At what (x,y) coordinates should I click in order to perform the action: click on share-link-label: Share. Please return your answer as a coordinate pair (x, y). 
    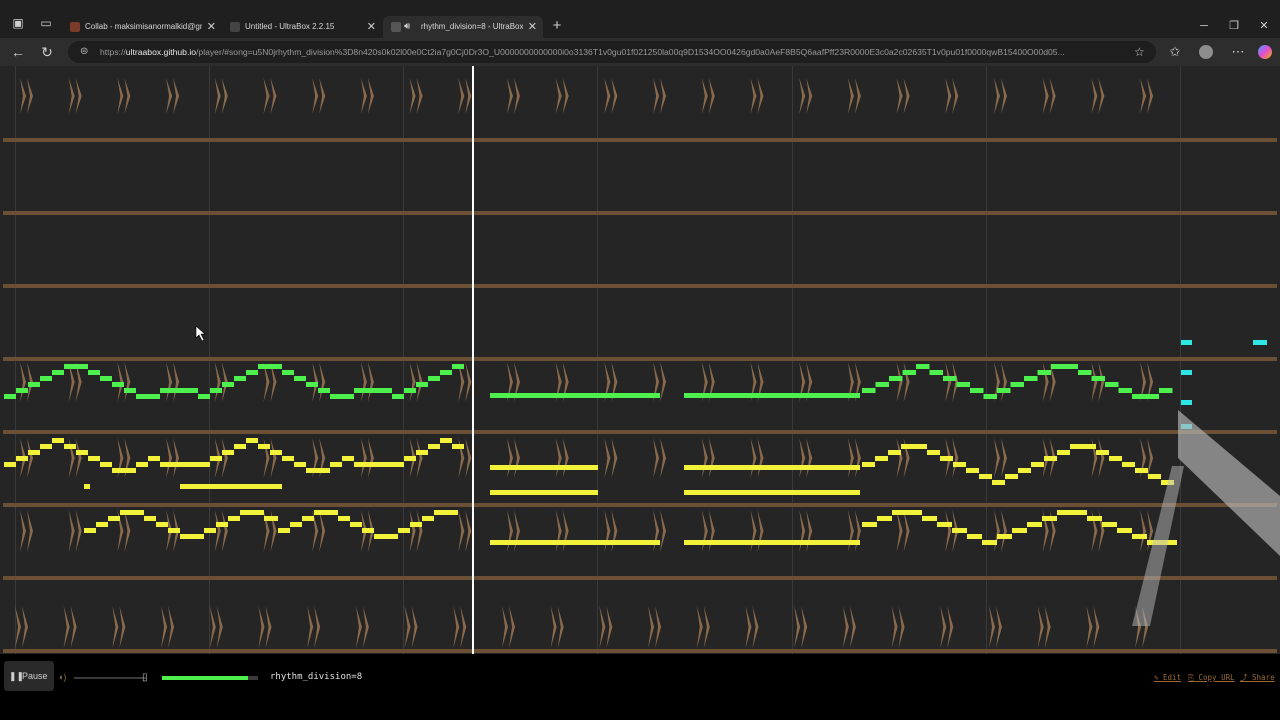
    Looking at the image, I should click on (1263, 677).